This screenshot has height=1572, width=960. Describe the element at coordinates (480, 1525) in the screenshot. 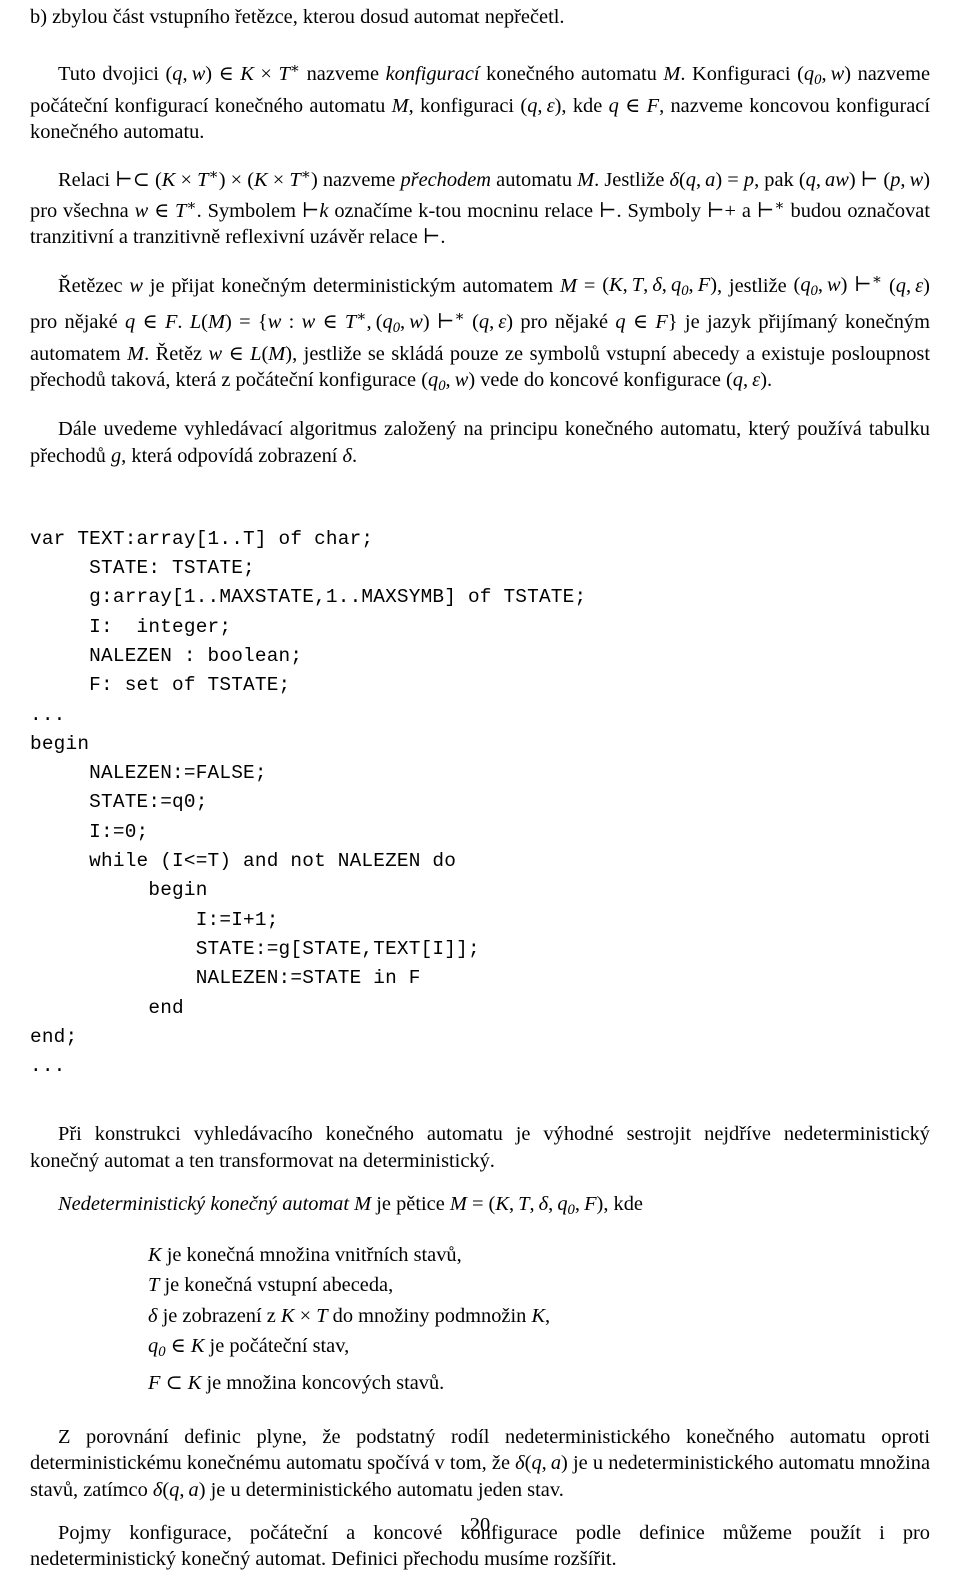

I see `page-number: 20` at that location.